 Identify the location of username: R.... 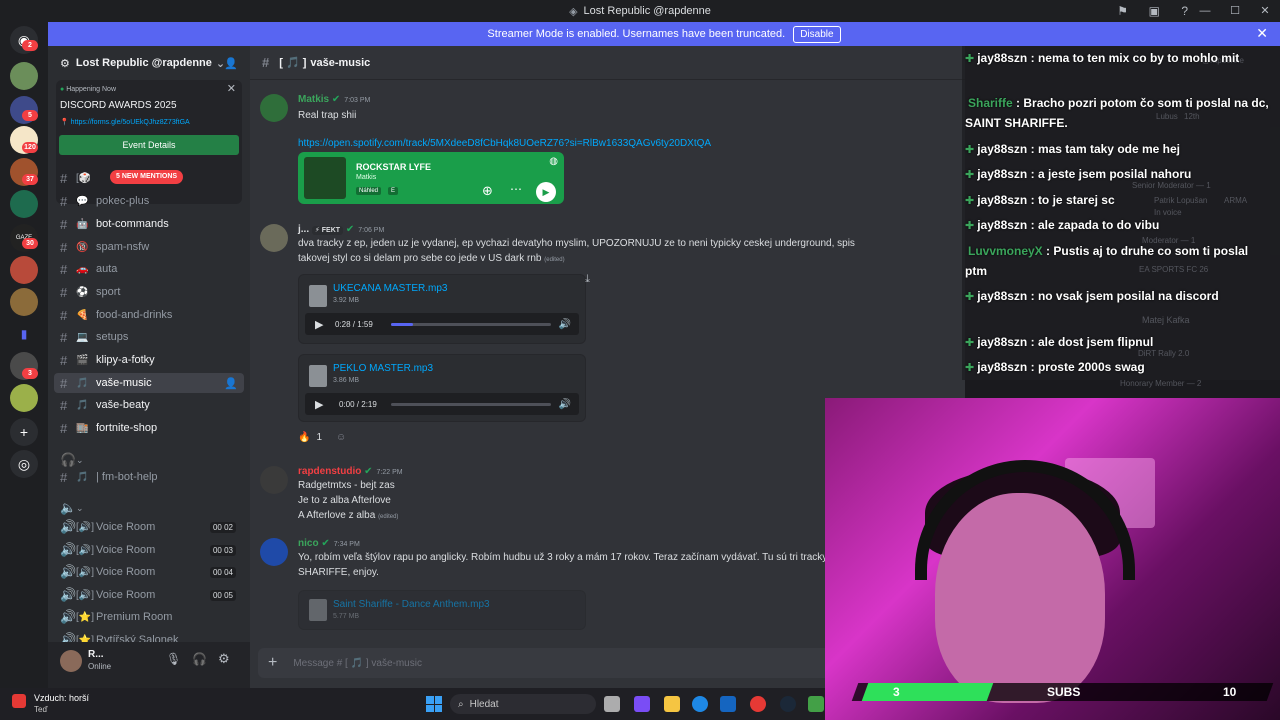
(96, 654).